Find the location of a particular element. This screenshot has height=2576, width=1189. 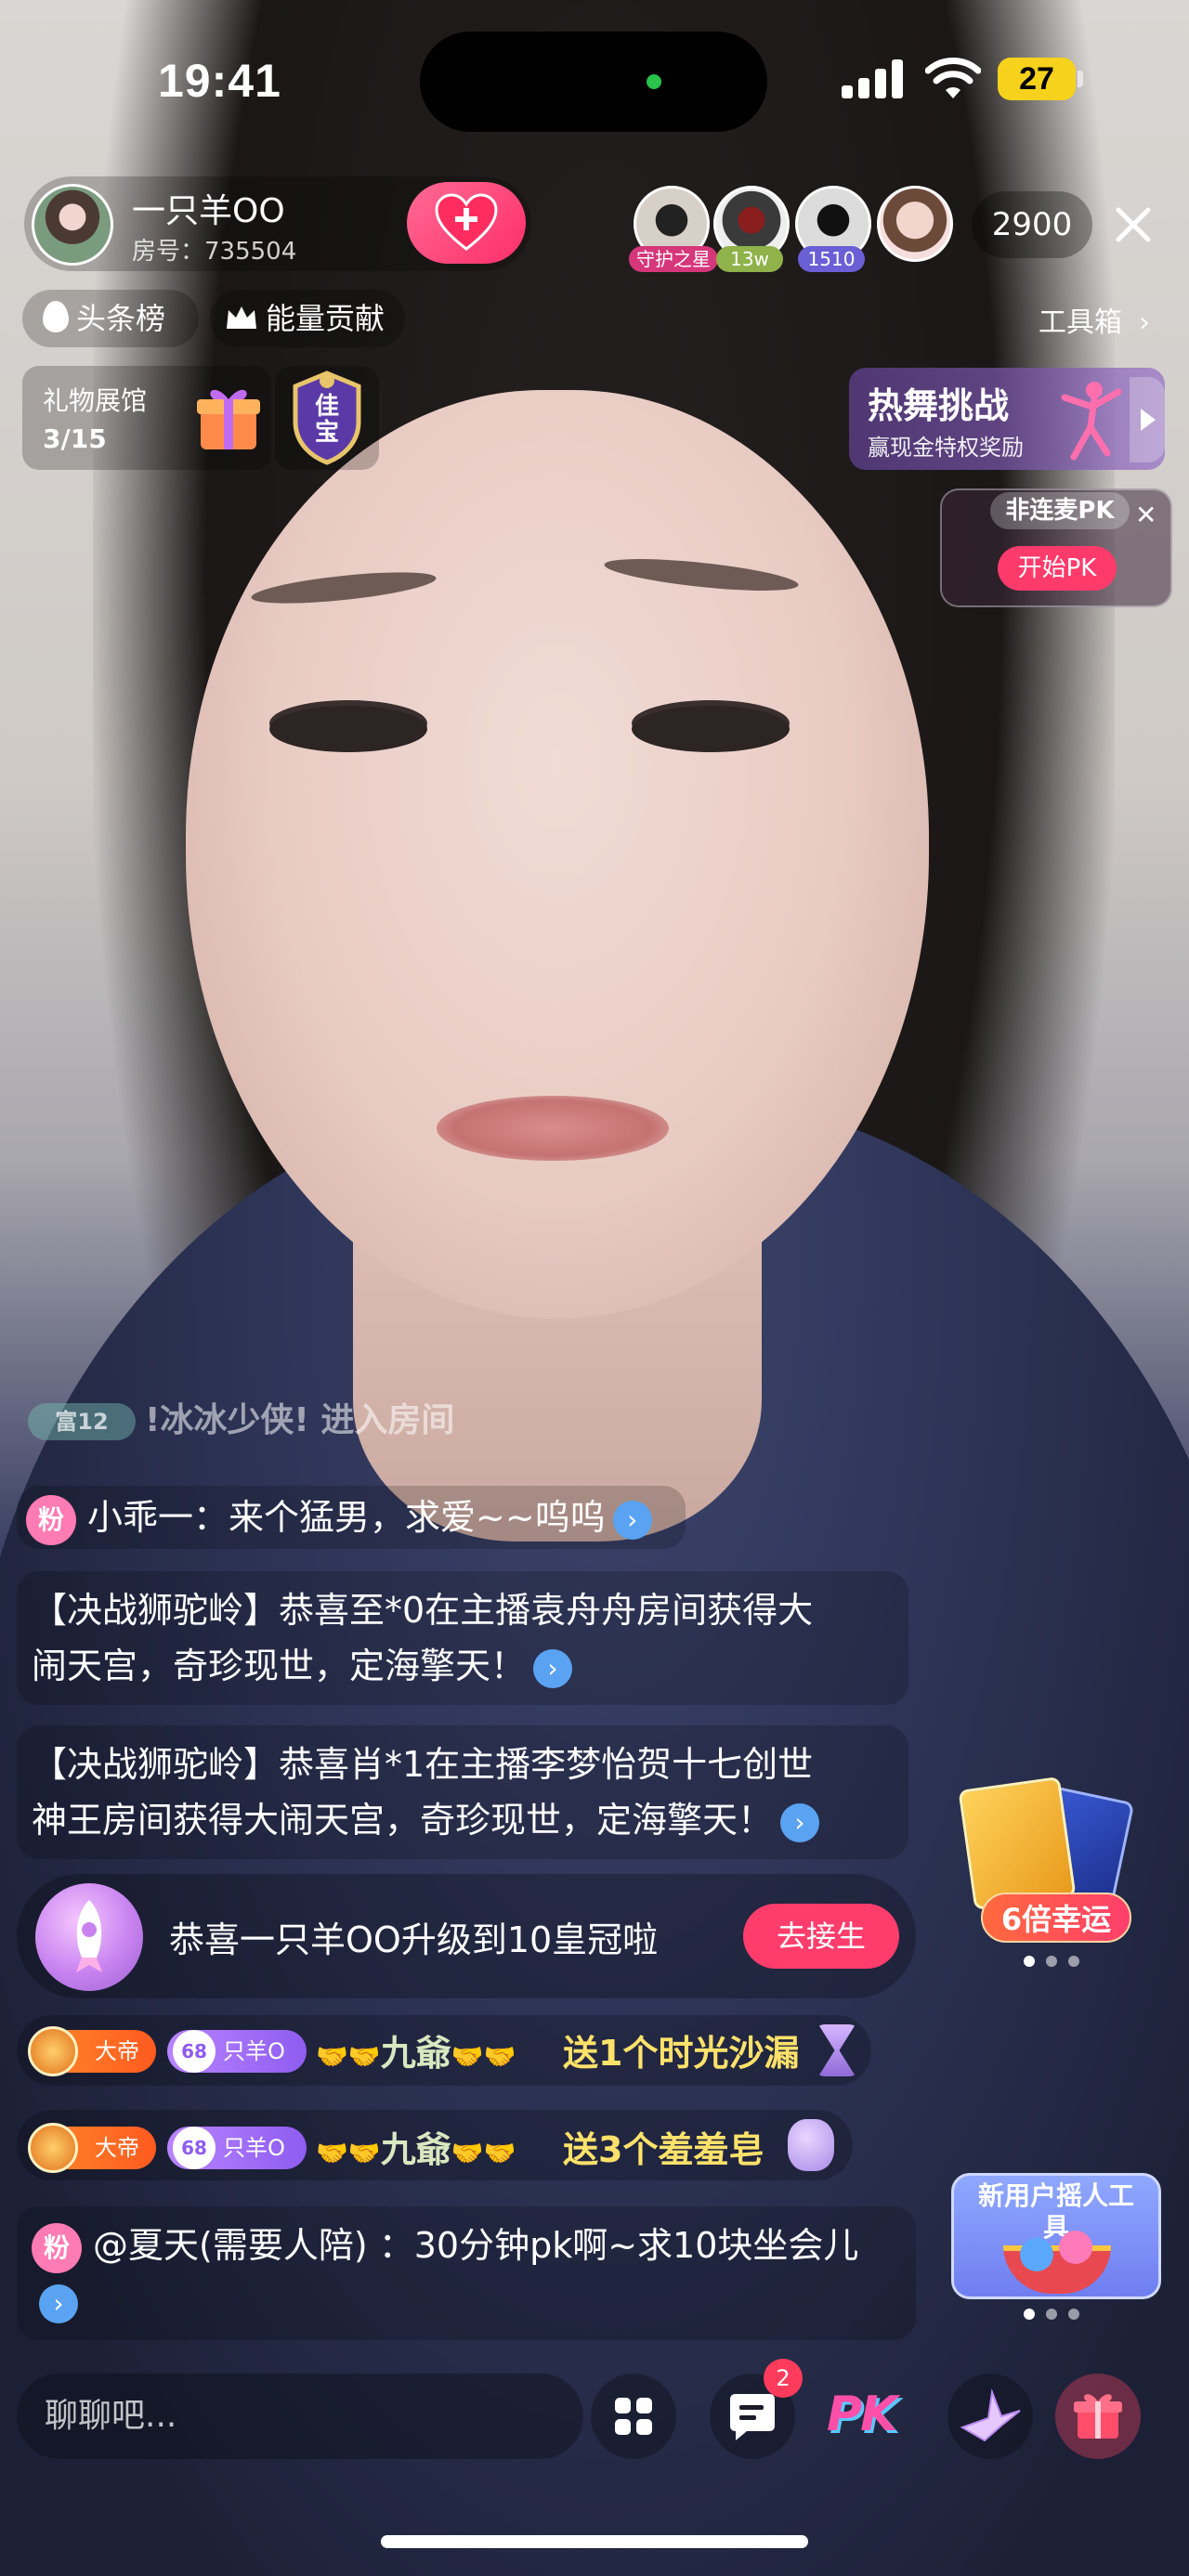

close-icon: ✕ is located at coordinates (1146, 515).